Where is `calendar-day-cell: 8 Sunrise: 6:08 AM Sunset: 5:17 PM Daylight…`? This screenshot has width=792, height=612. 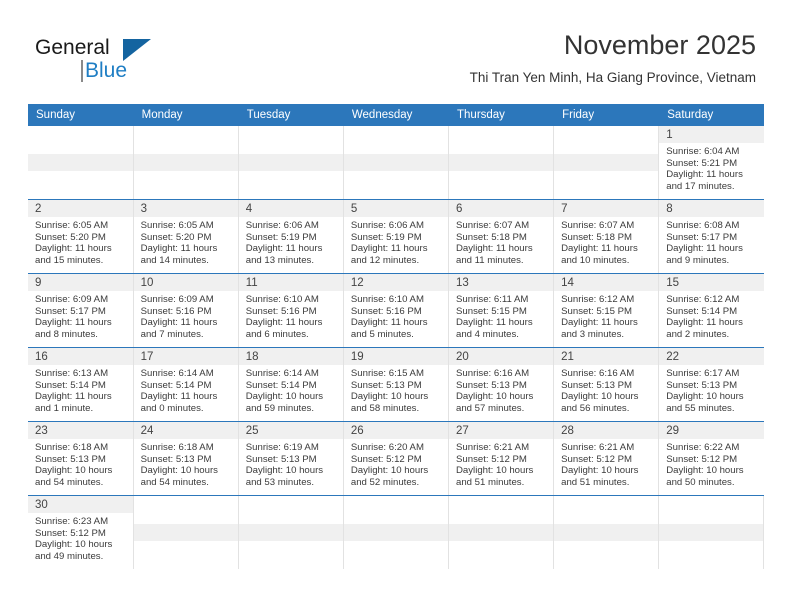 calendar-day-cell: 8 Sunrise: 6:08 AM Sunset: 5:17 PM Daylight… is located at coordinates (711, 236).